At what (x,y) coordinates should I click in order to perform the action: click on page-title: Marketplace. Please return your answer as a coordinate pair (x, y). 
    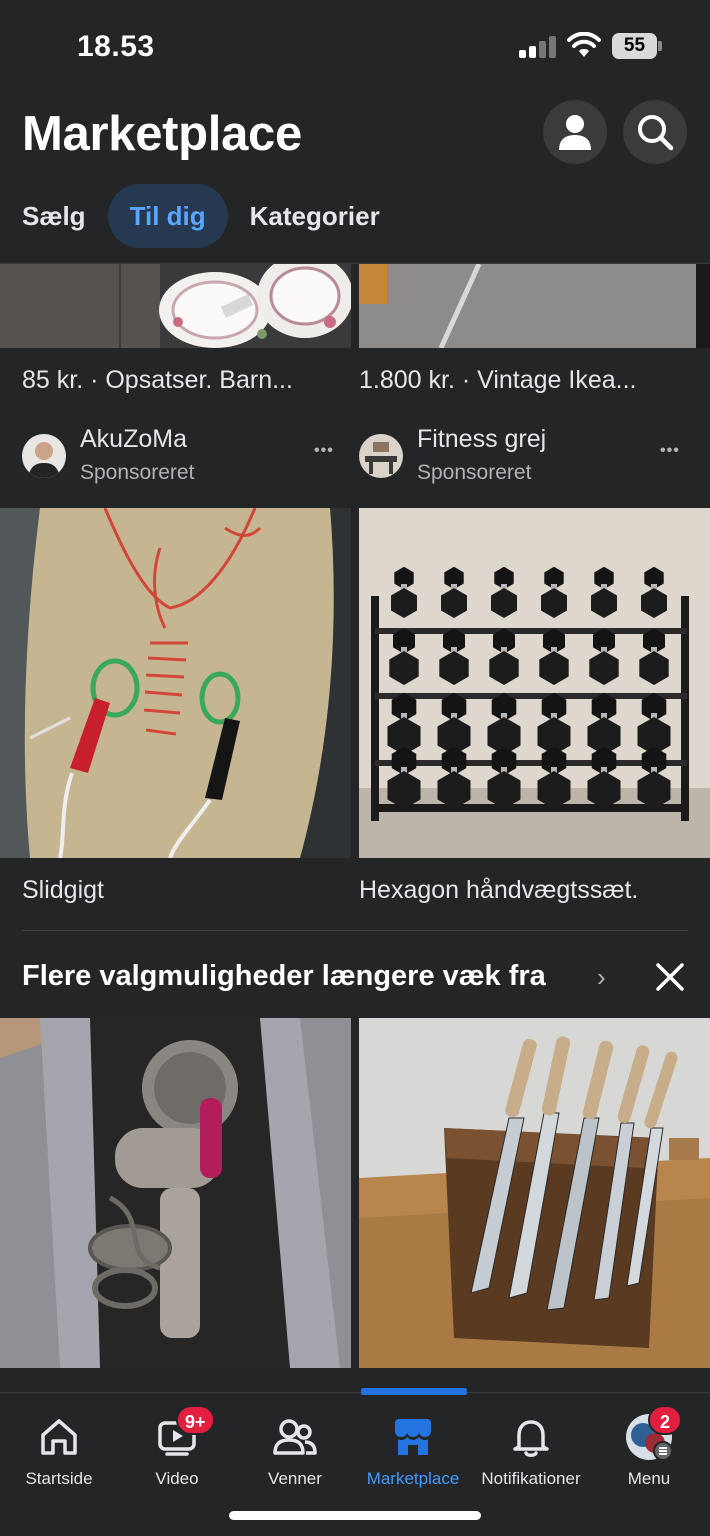
    Looking at the image, I should click on (162, 134).